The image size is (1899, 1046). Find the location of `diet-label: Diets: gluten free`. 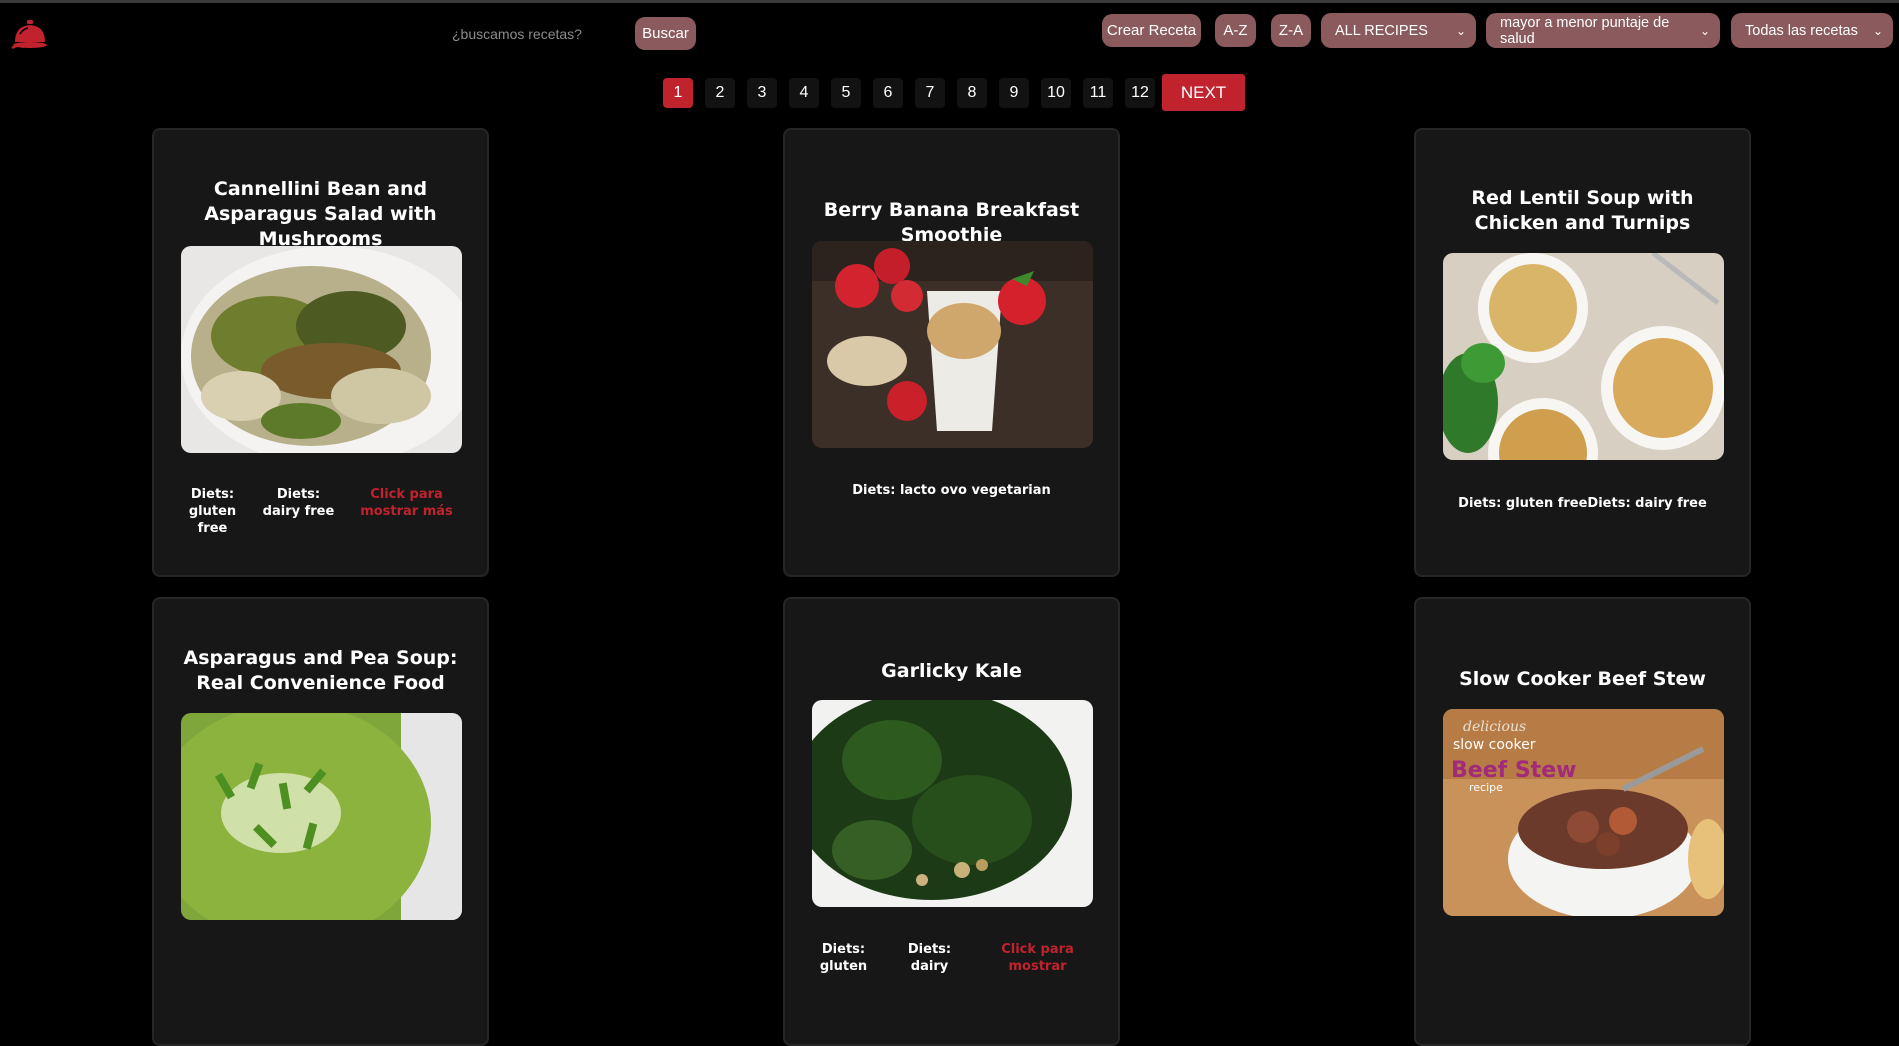

diet-label: Diets: gluten free is located at coordinates (212, 511).